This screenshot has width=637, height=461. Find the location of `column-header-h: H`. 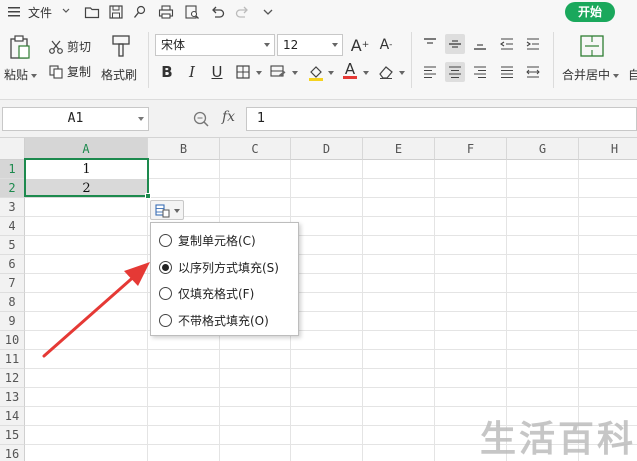

column-header-h: H is located at coordinates (608, 149).